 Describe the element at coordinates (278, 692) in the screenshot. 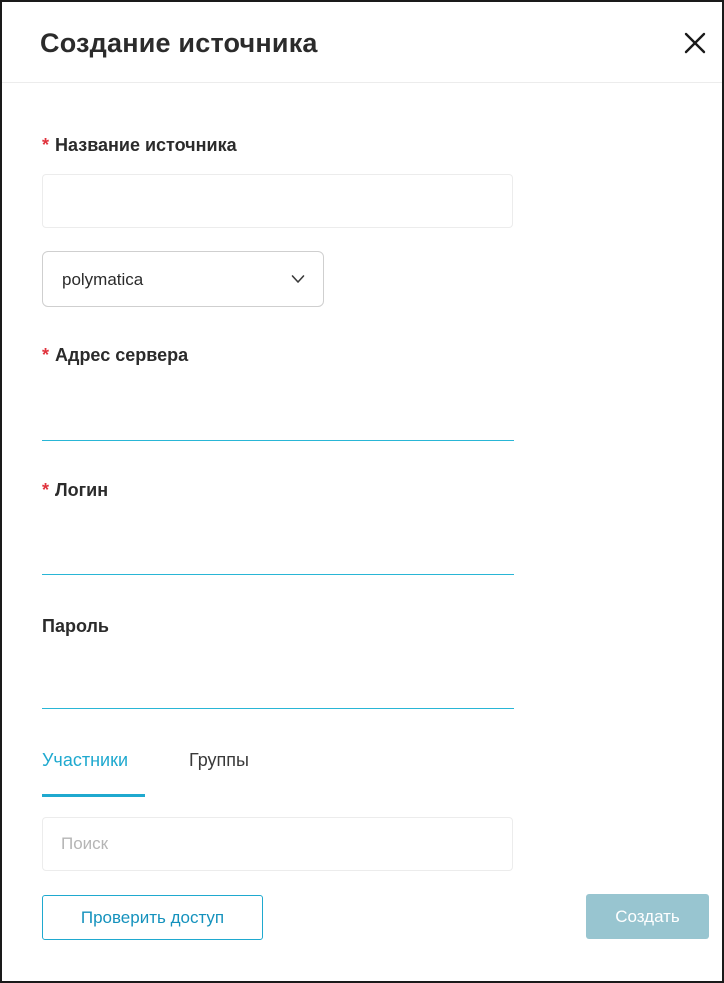

I see `password-input` at that location.